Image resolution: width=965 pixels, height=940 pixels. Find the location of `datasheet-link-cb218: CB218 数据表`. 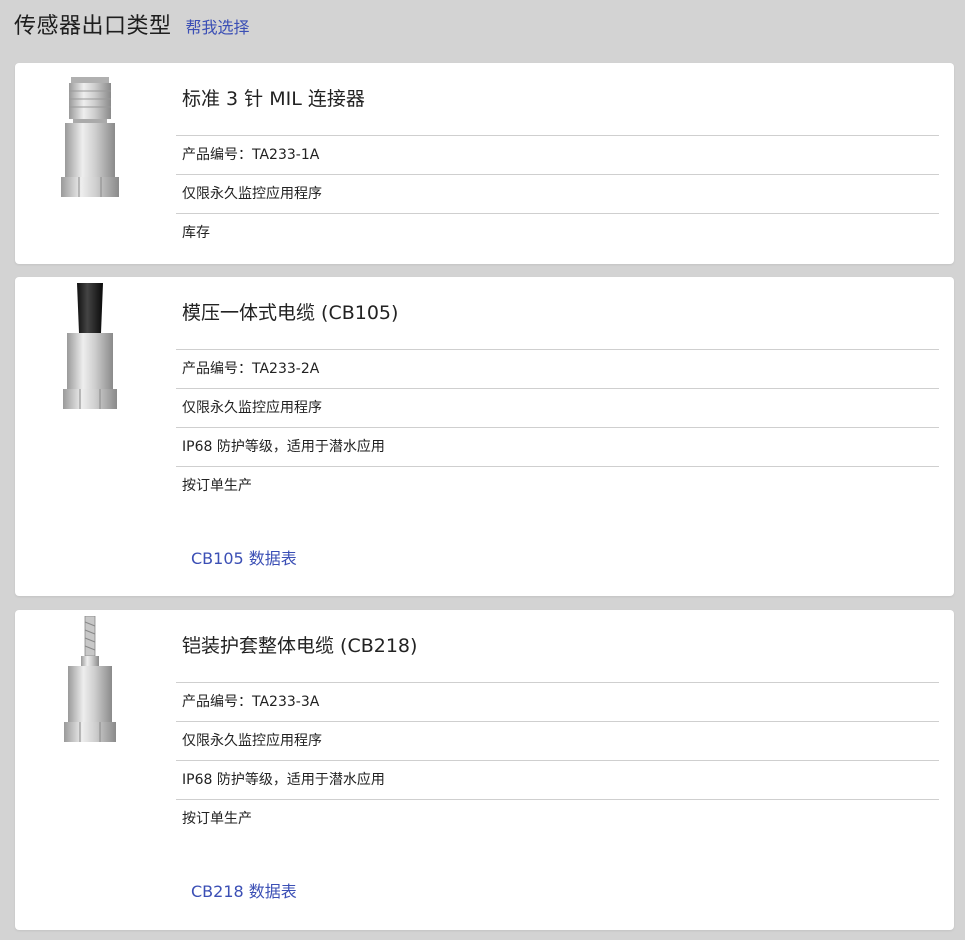

datasheet-link-cb218: CB218 数据表 is located at coordinates (244, 890).